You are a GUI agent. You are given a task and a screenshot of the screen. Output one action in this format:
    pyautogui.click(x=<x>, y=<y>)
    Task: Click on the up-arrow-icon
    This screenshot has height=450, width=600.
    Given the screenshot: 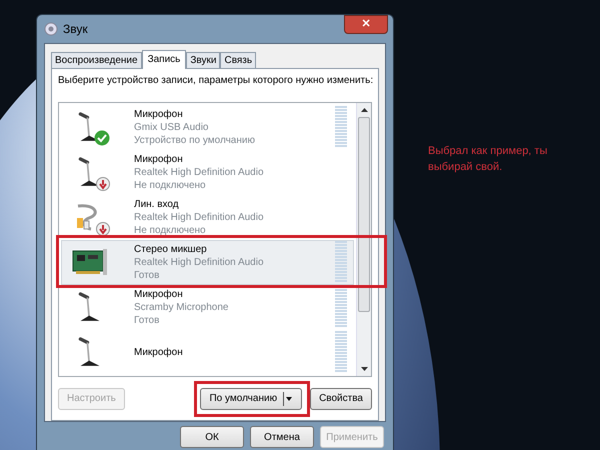 What is the action you would take?
    pyautogui.click(x=364, y=110)
    